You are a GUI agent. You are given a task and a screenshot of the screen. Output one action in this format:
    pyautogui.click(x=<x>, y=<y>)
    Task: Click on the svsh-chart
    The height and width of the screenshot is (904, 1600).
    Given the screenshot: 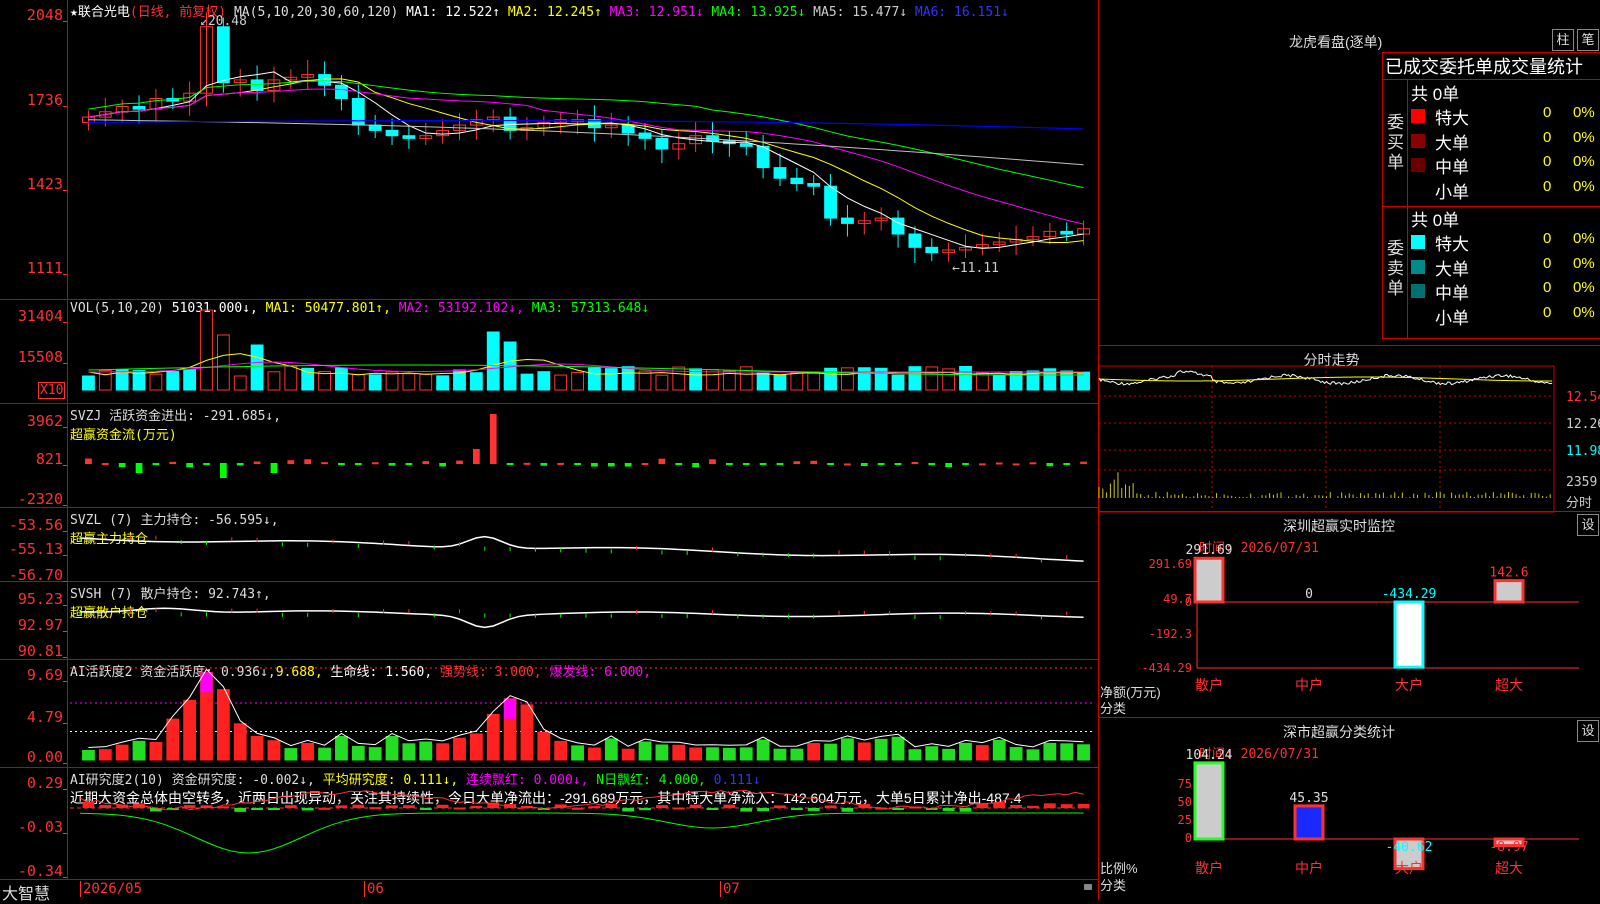 What is the action you would take?
    pyautogui.click(x=549, y=621)
    